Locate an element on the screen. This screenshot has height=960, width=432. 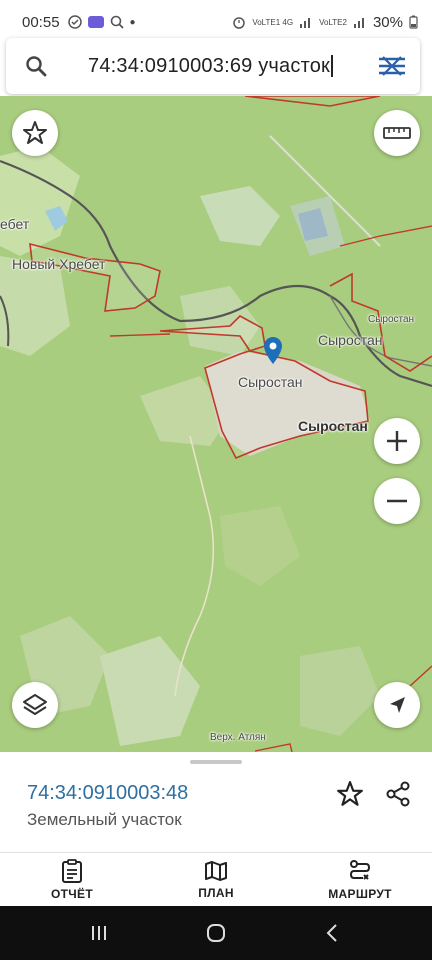
recent-apps-icon is located at coordinates (99, 933).